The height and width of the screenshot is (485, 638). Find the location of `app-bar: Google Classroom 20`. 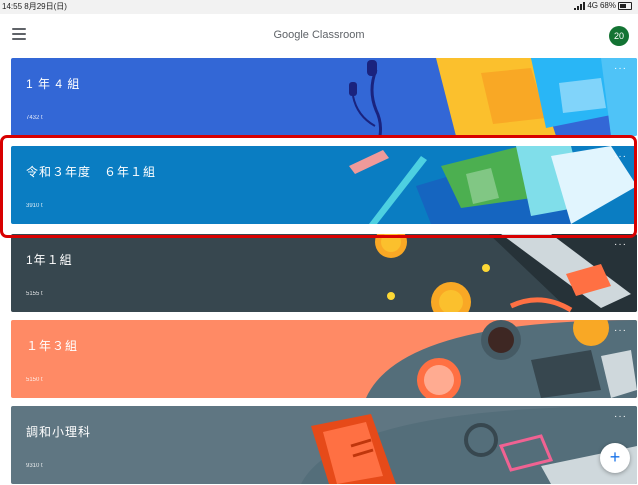

app-bar: Google Classroom 20 is located at coordinates (319, 36).